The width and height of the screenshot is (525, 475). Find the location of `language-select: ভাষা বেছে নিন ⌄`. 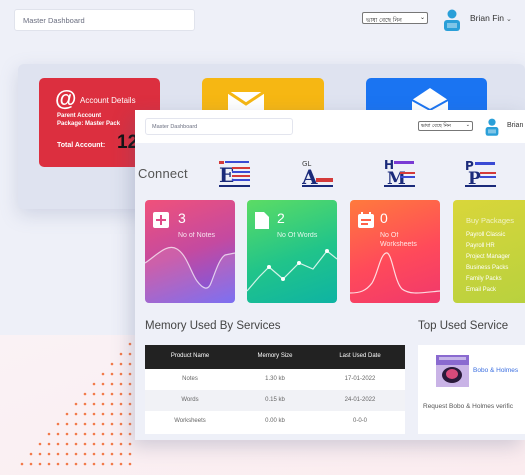

language-select: ভাষা বেছে নিন ⌄ is located at coordinates (445, 126).